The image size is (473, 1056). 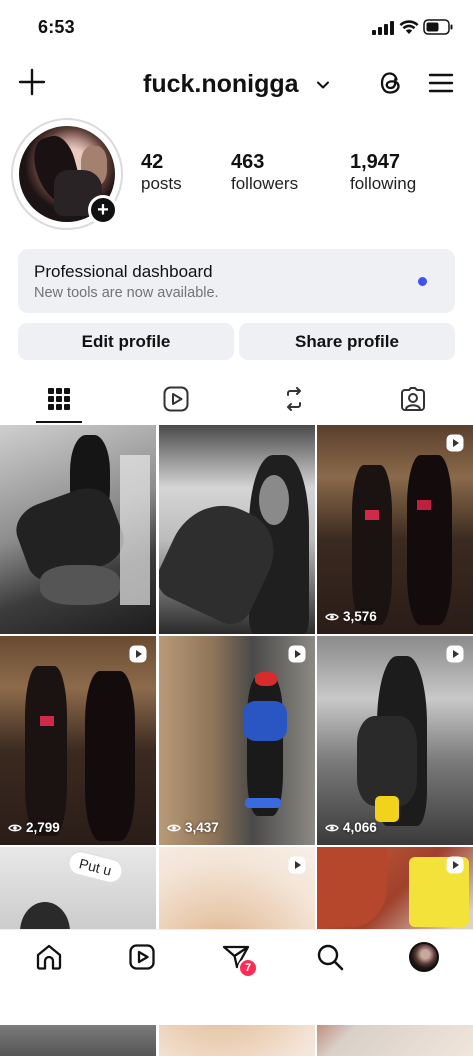 I want to click on reposts-icon, so click(x=294, y=399).